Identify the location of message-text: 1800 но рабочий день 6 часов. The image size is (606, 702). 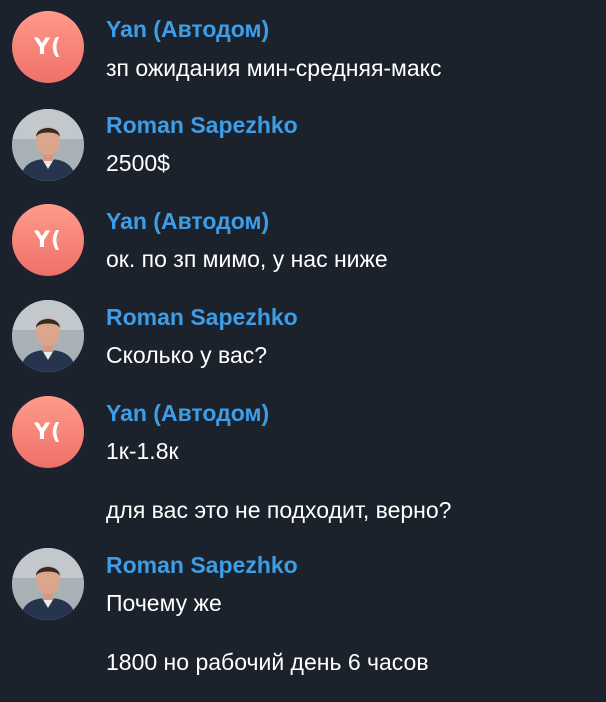
(267, 662).